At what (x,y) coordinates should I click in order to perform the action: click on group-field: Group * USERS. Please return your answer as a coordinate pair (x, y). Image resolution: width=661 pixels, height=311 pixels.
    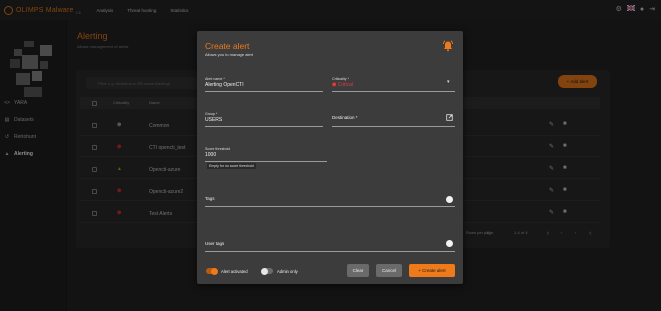
    Looking at the image, I should click on (213, 117).